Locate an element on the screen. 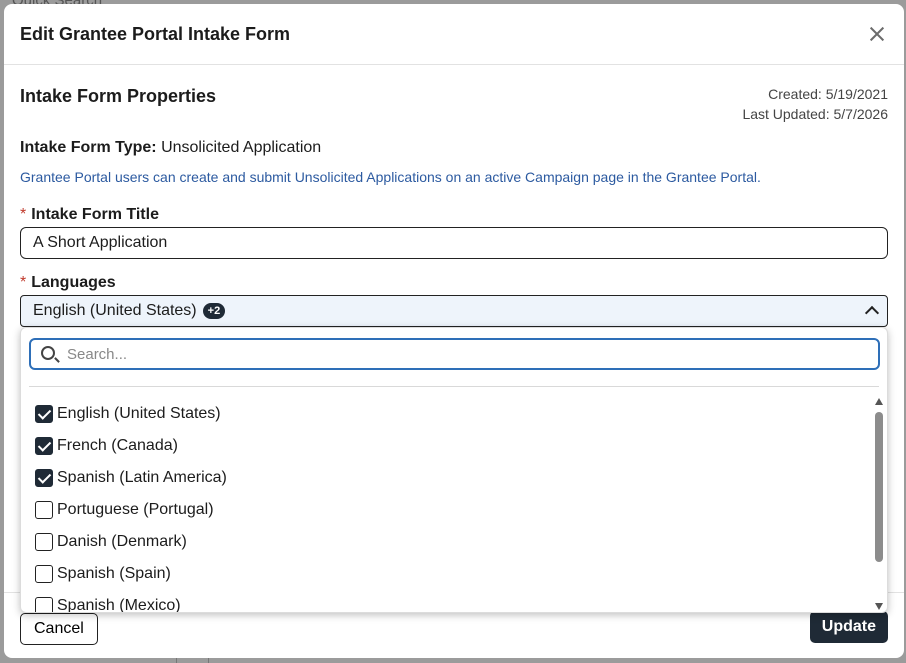  selected-language: English (United States) is located at coordinates (115, 310).